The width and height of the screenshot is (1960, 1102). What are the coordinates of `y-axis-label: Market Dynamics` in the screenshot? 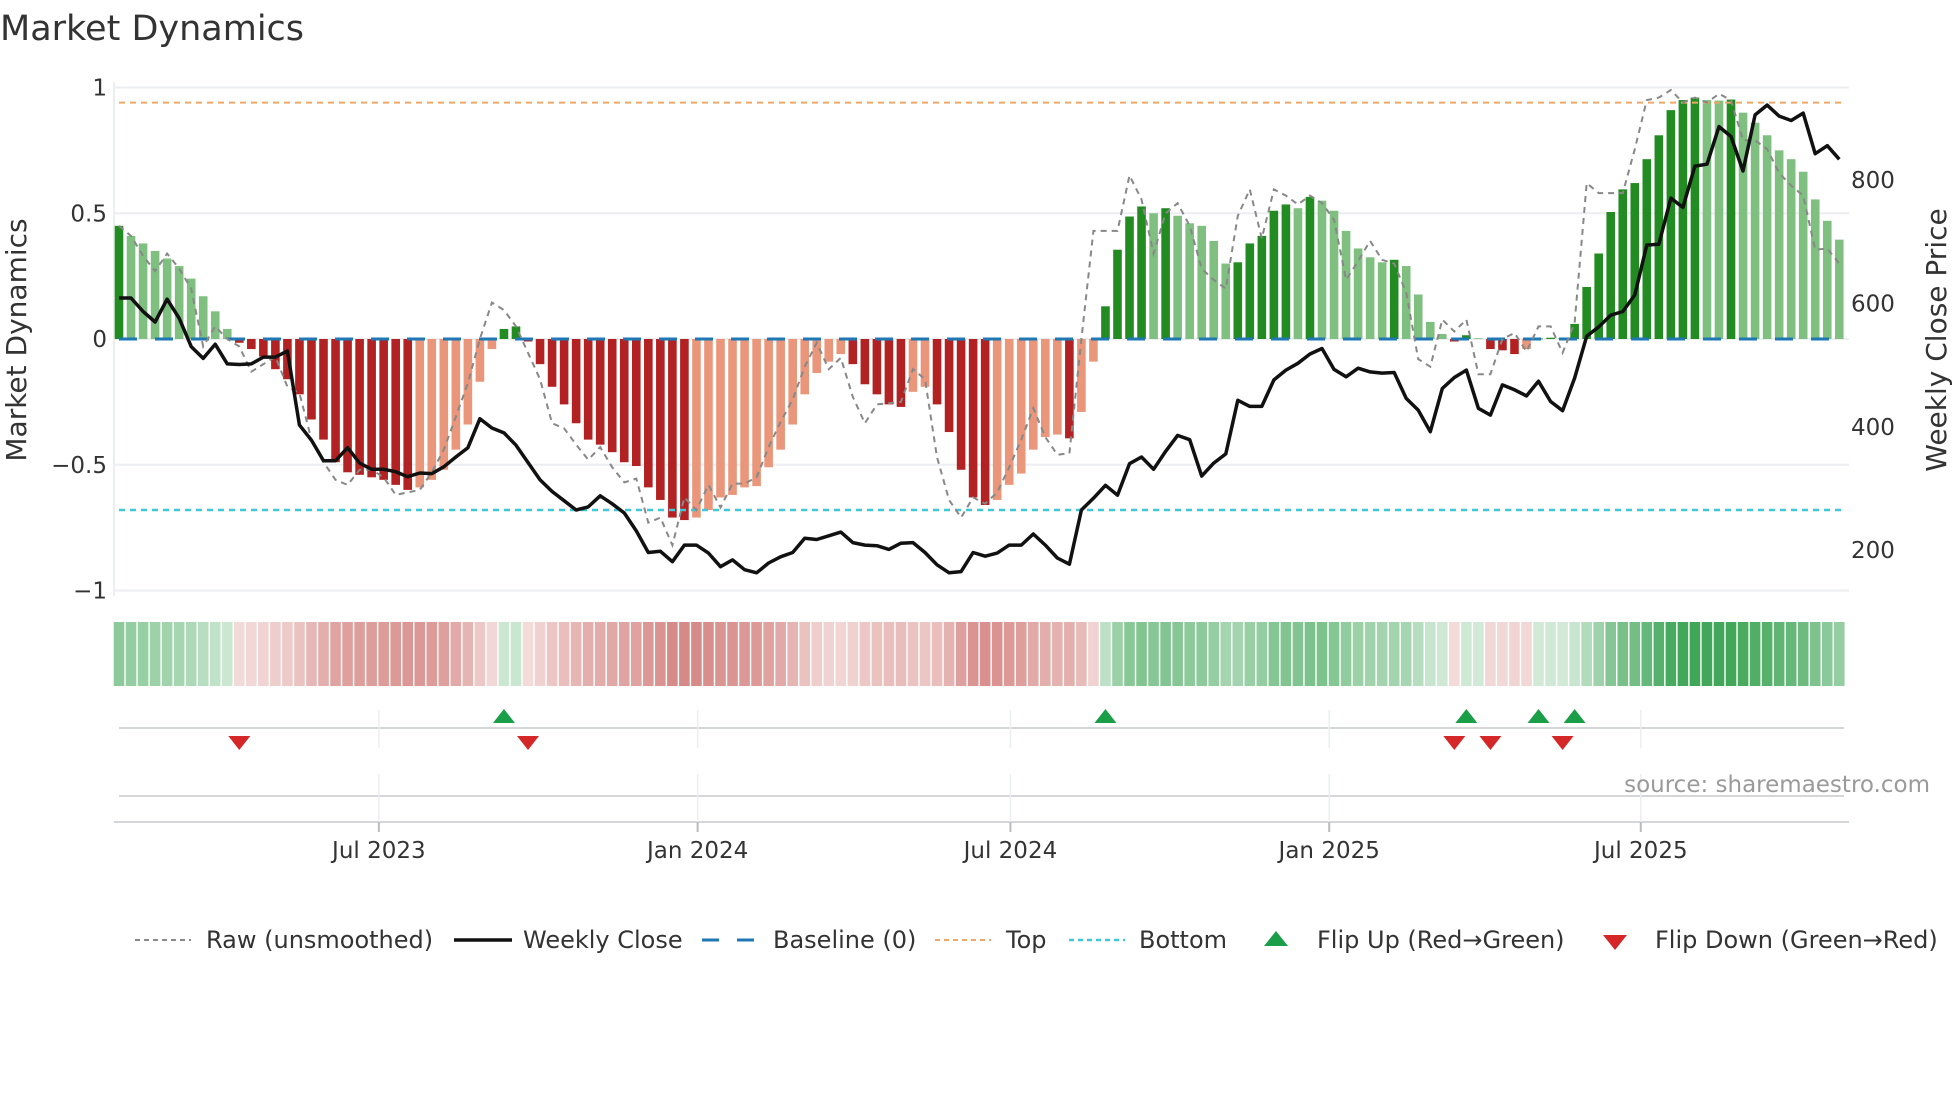 It's located at (16, 339).